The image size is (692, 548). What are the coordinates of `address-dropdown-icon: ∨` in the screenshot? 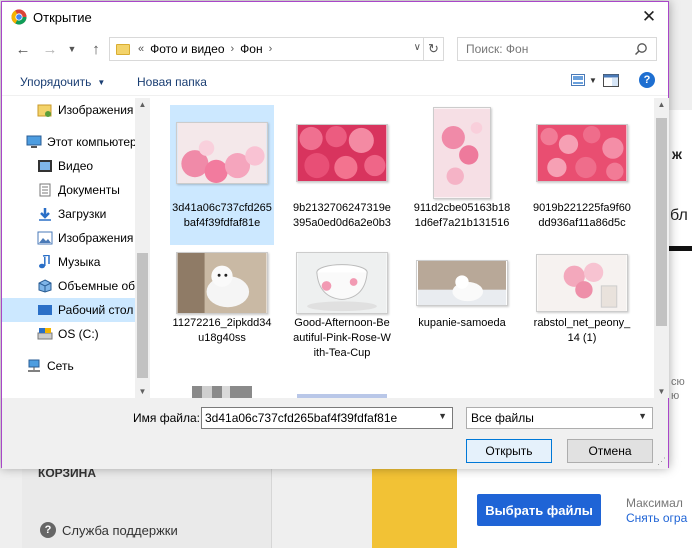 It's located at (417, 47).